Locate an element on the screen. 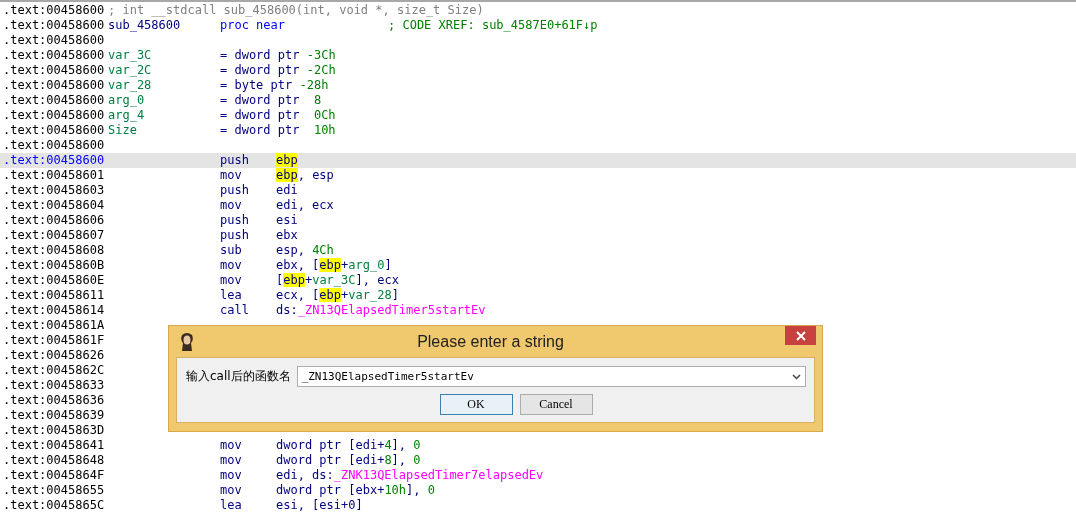 This screenshot has height=516, width=1076. listing-row: .text:00458600 push ebp is located at coordinates (538, 160).